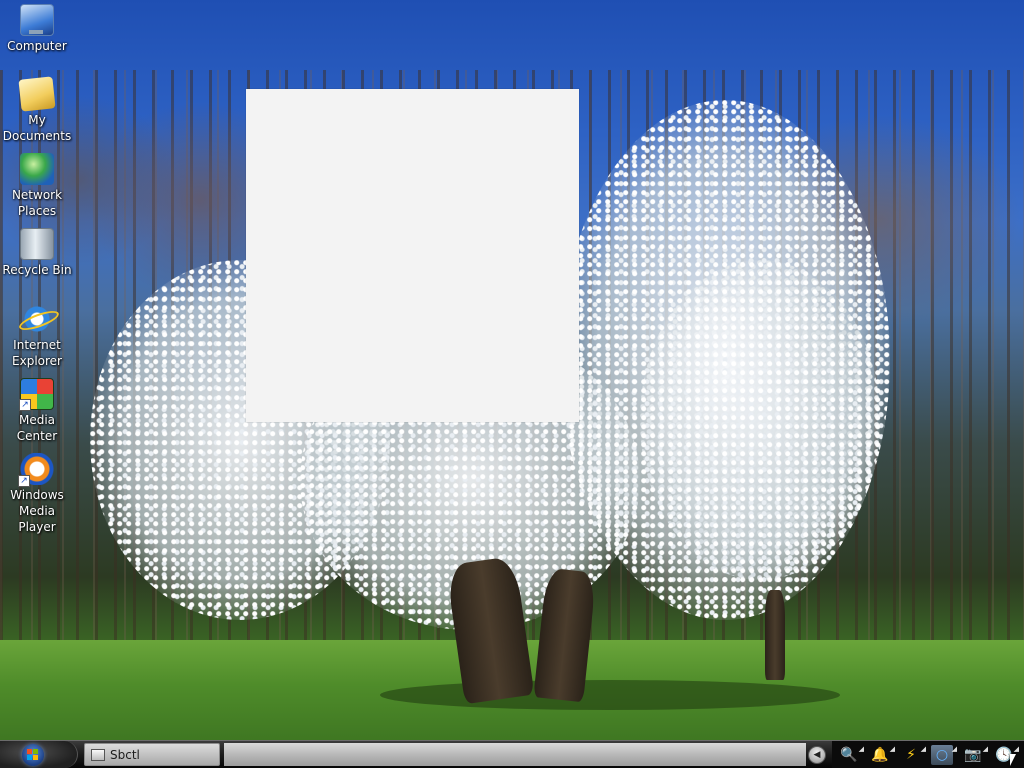 The image size is (1024, 768). I want to click on desktop-icon-computer: Computer, so click(37, 29).